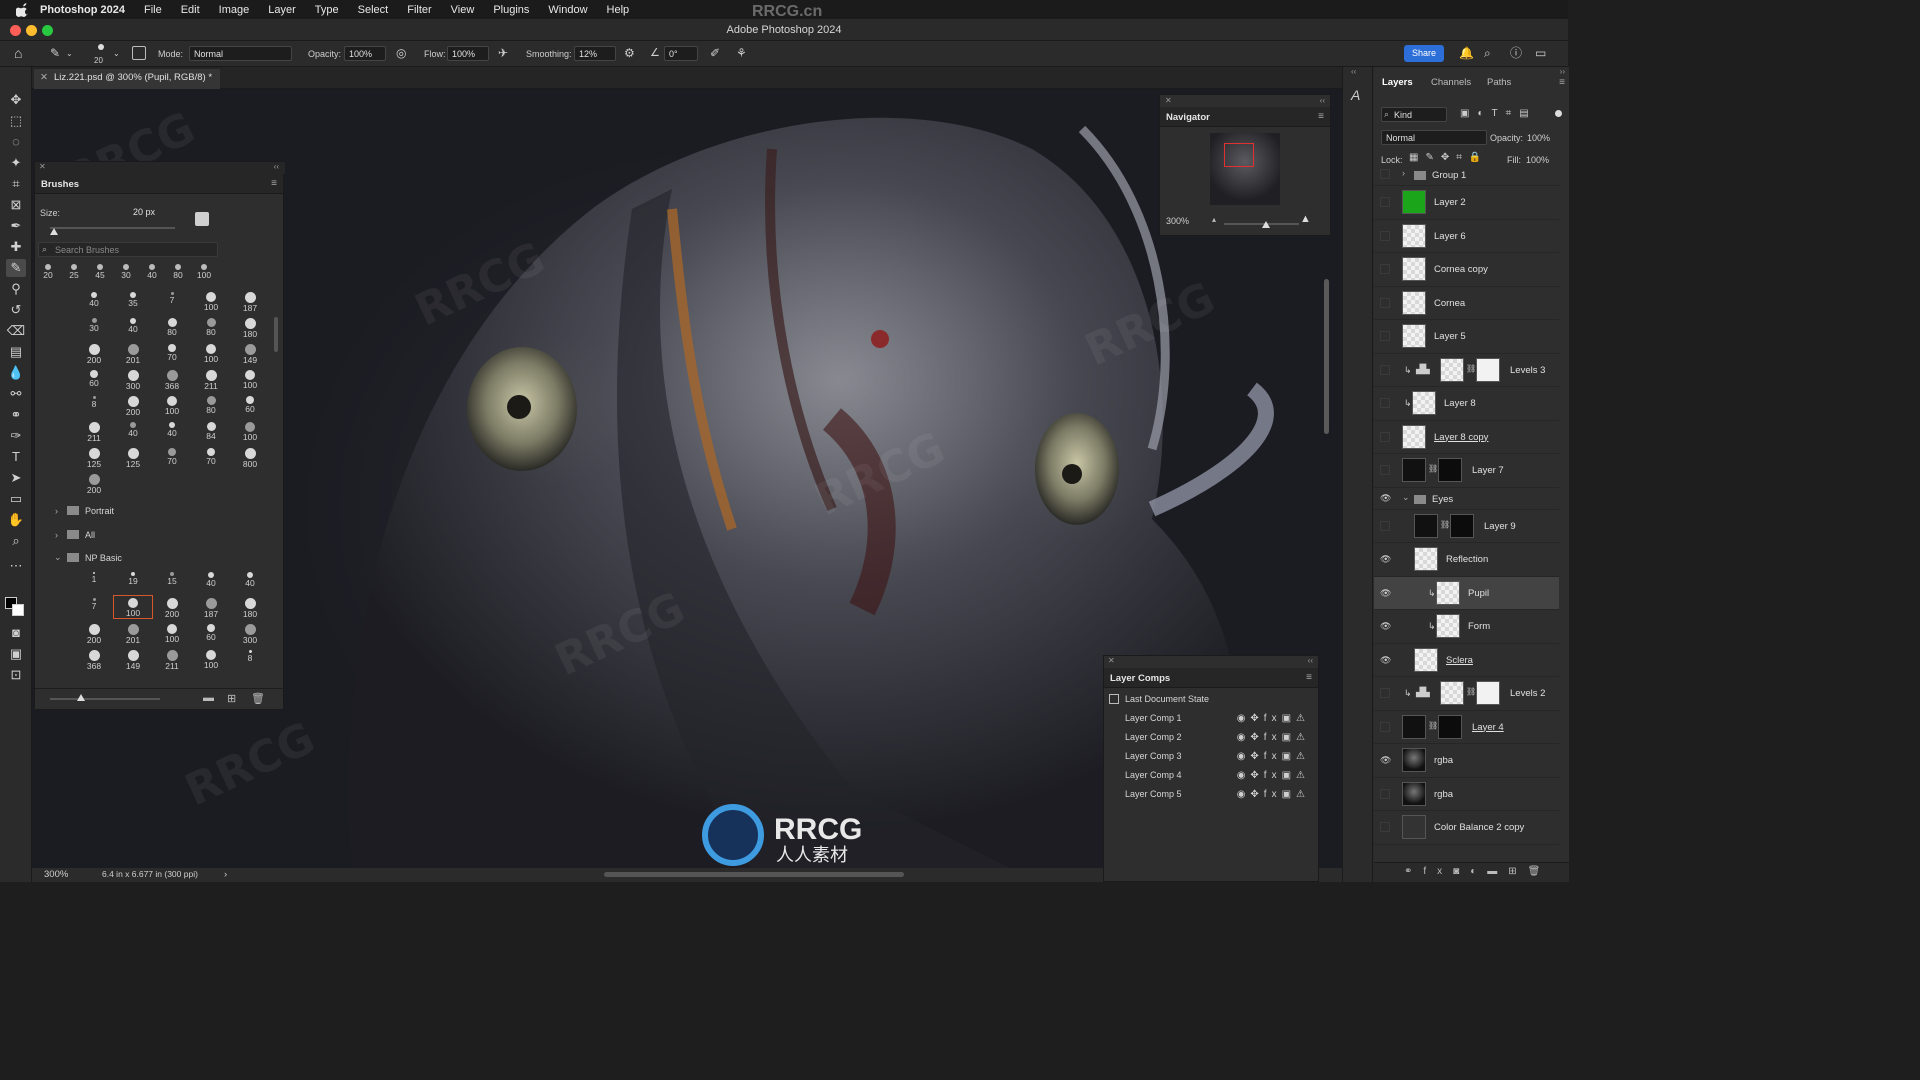 Image resolution: width=1920 pixels, height=1080 pixels. I want to click on collapse-panel-icon: ‹‹, so click(276, 166).